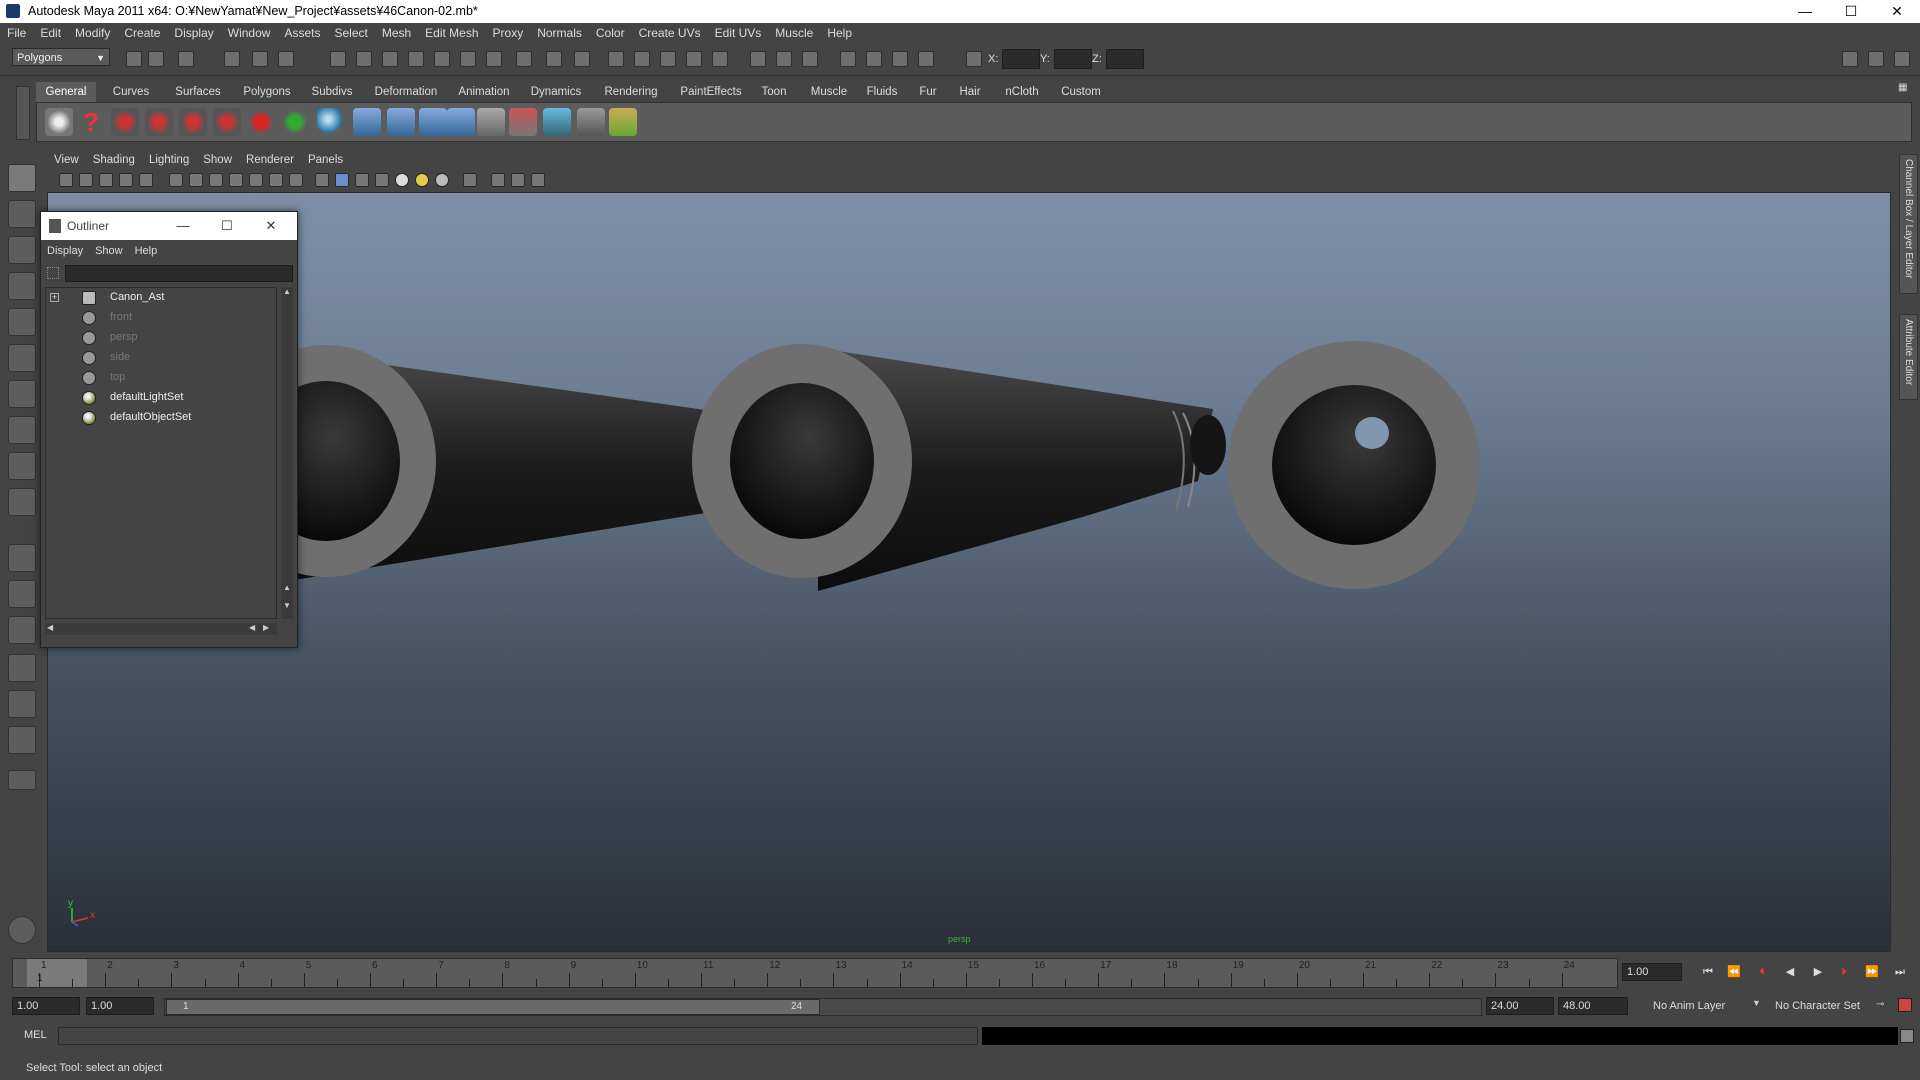  What do you see at coordinates (1022, 92) in the screenshot?
I see `shelf-tab-ncloth: nCloth` at bounding box center [1022, 92].